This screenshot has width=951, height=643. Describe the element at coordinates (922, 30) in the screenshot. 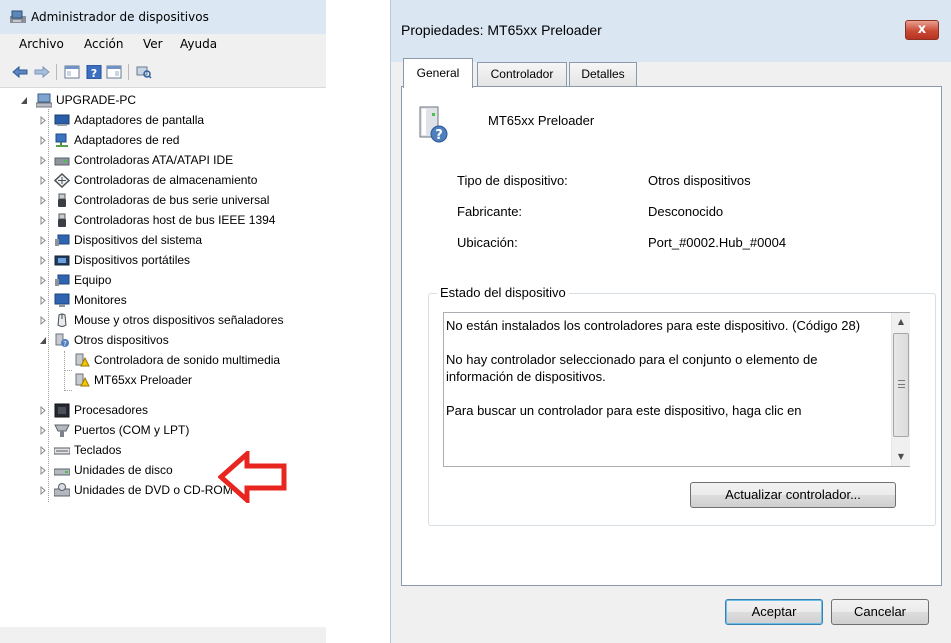

I see `close-button: x` at that location.